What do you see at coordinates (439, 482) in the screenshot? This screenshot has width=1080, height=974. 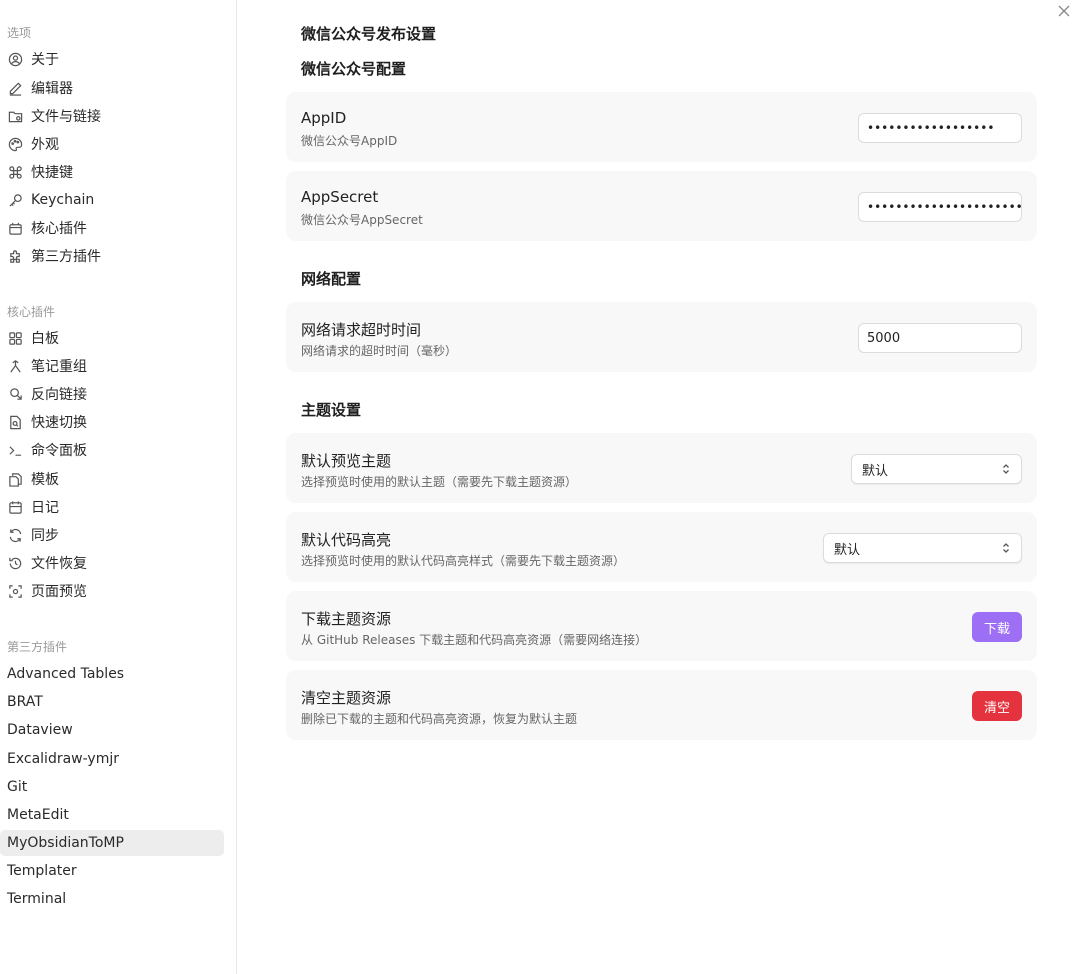 I see `setting-desc: 选择预览时使用的默认主题（需要先下载主题资源）` at bounding box center [439, 482].